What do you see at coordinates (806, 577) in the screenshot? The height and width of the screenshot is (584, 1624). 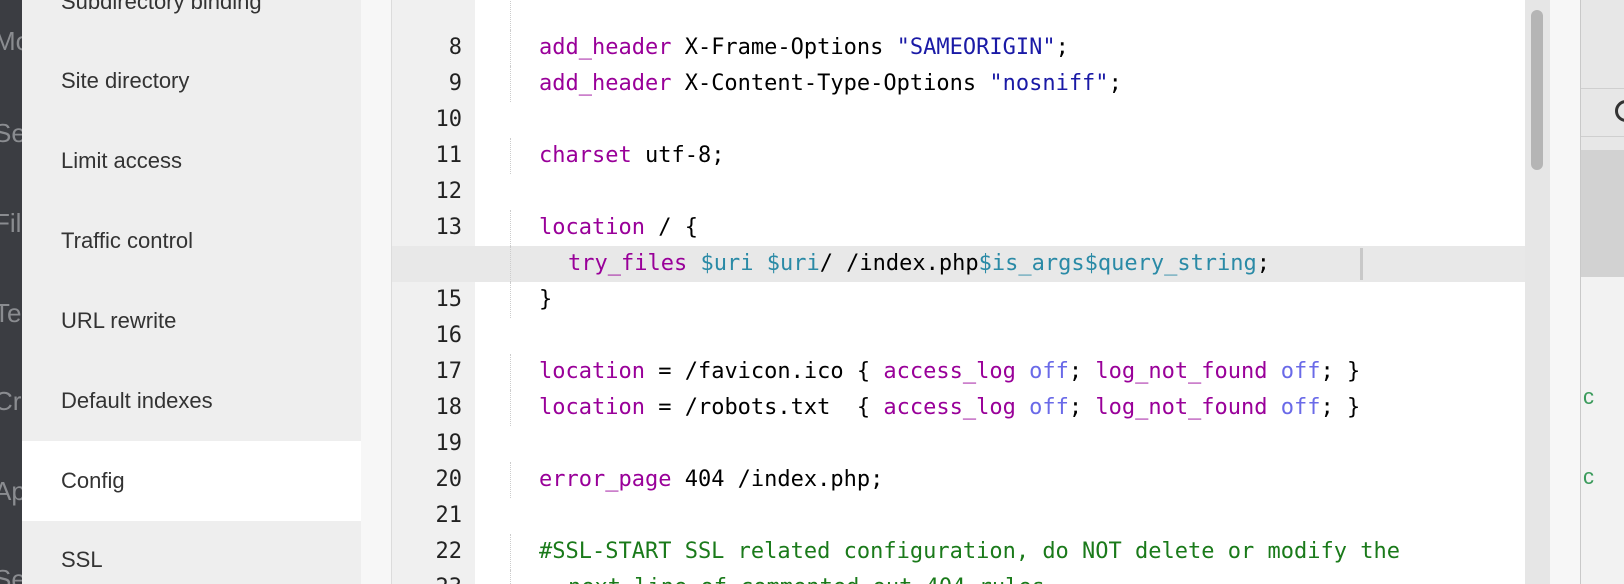 I see `code-comment: next line of commented-out 404 rules` at bounding box center [806, 577].